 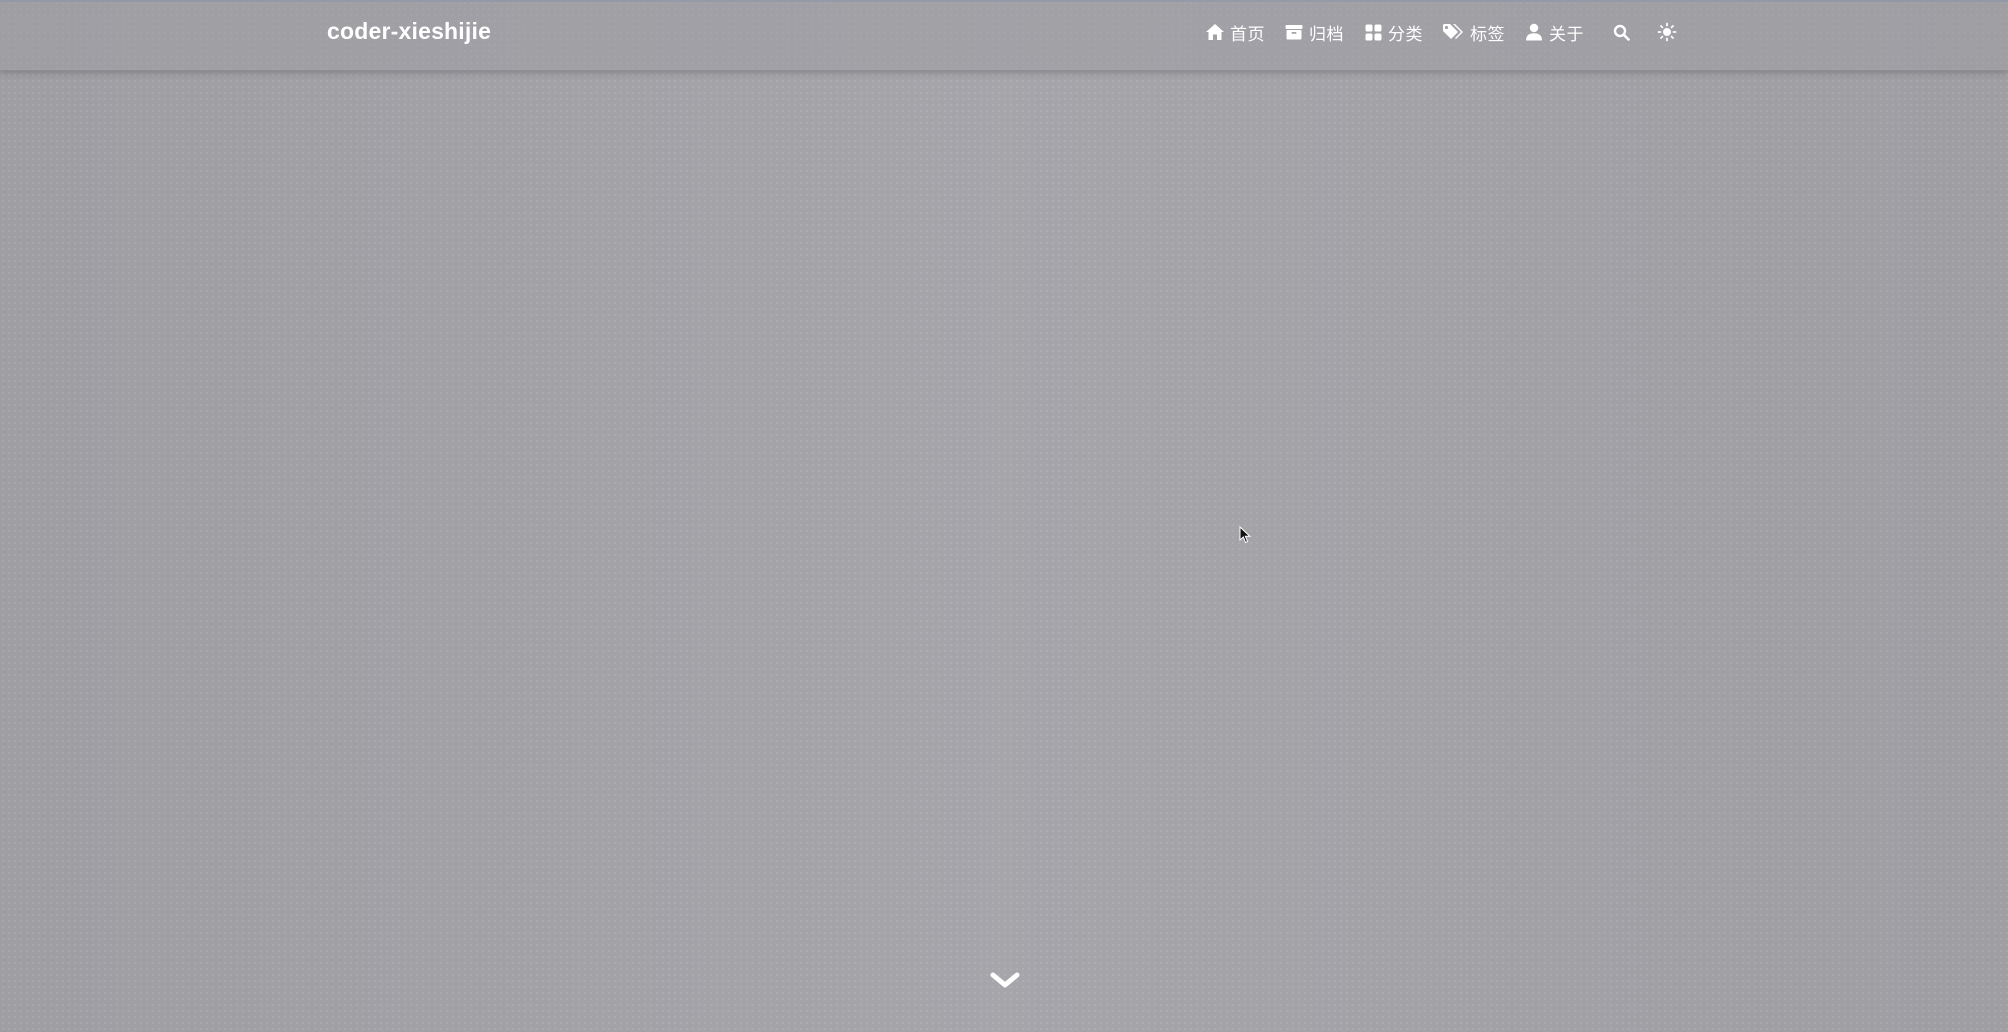 I want to click on theme-toggle-button, so click(x=1667, y=32).